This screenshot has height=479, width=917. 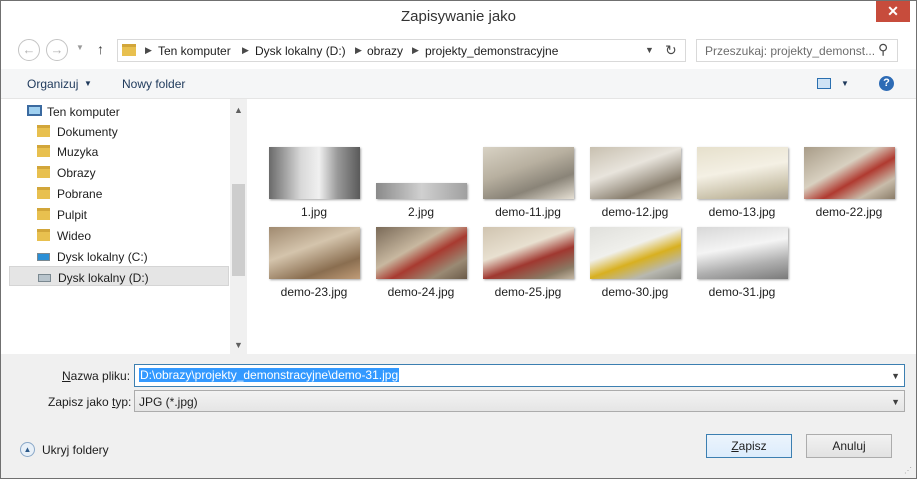 I want to click on sidebar-item-label: Wideo, so click(x=74, y=236).